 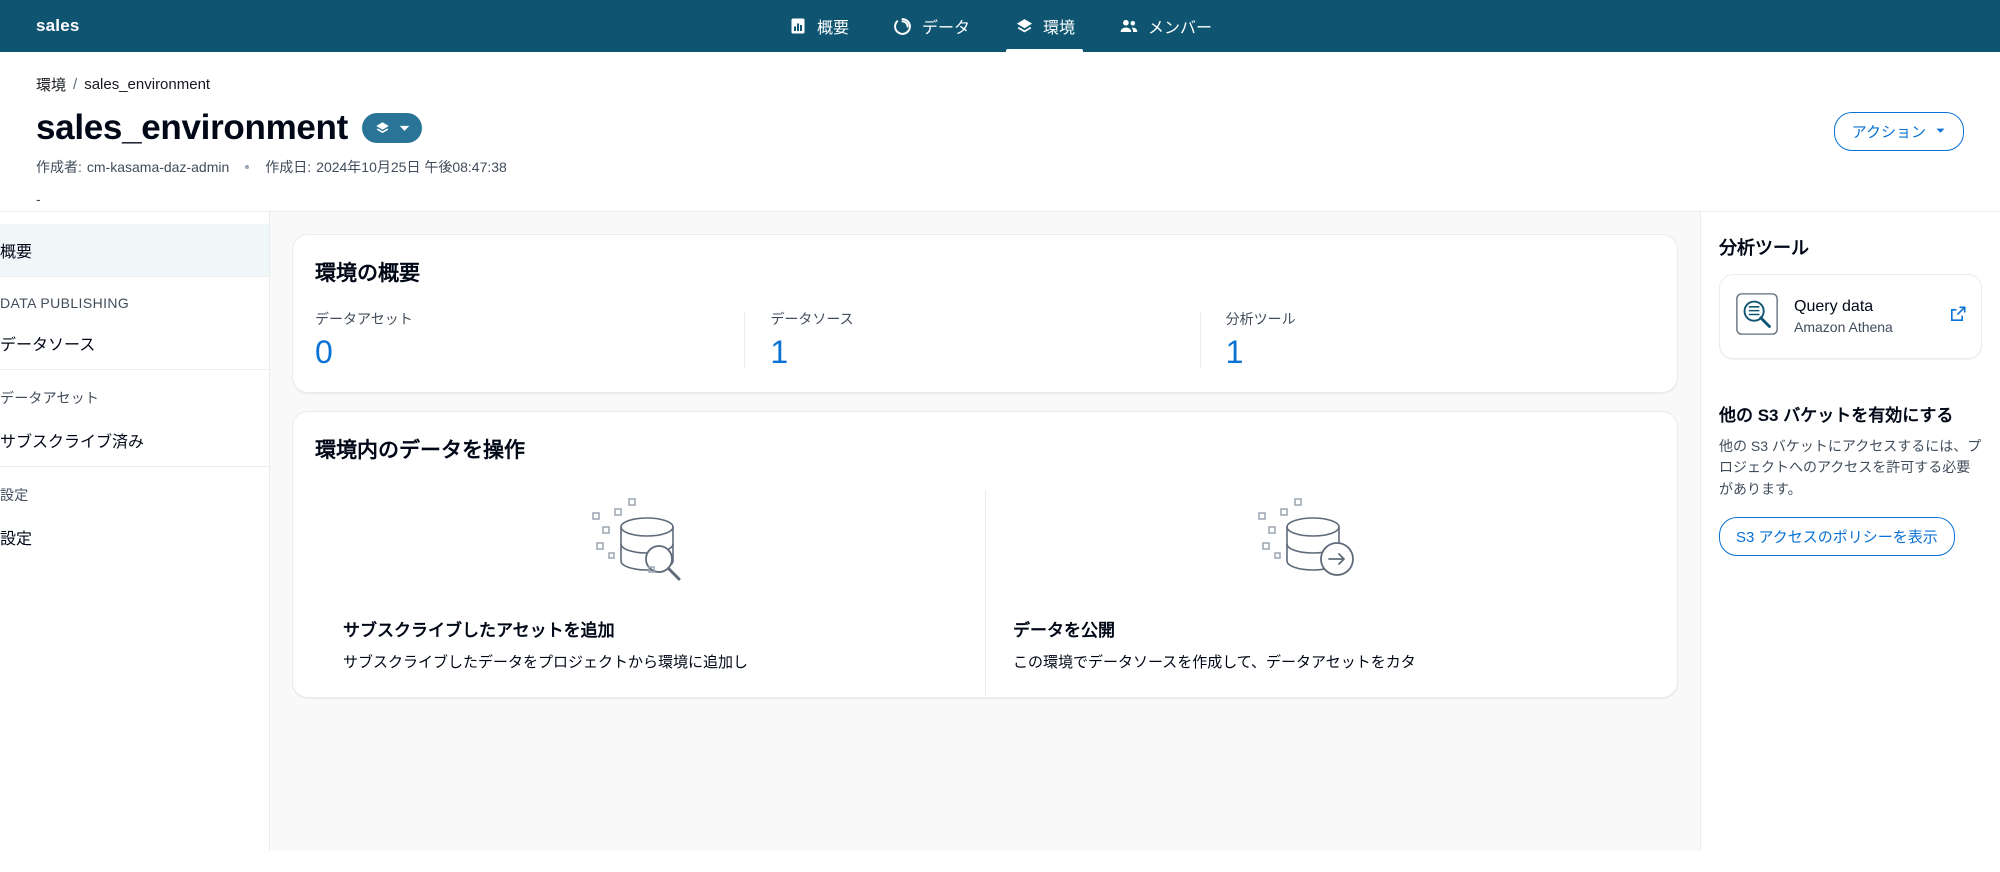 I want to click on database-arrow-icon, so click(x=1320, y=546).